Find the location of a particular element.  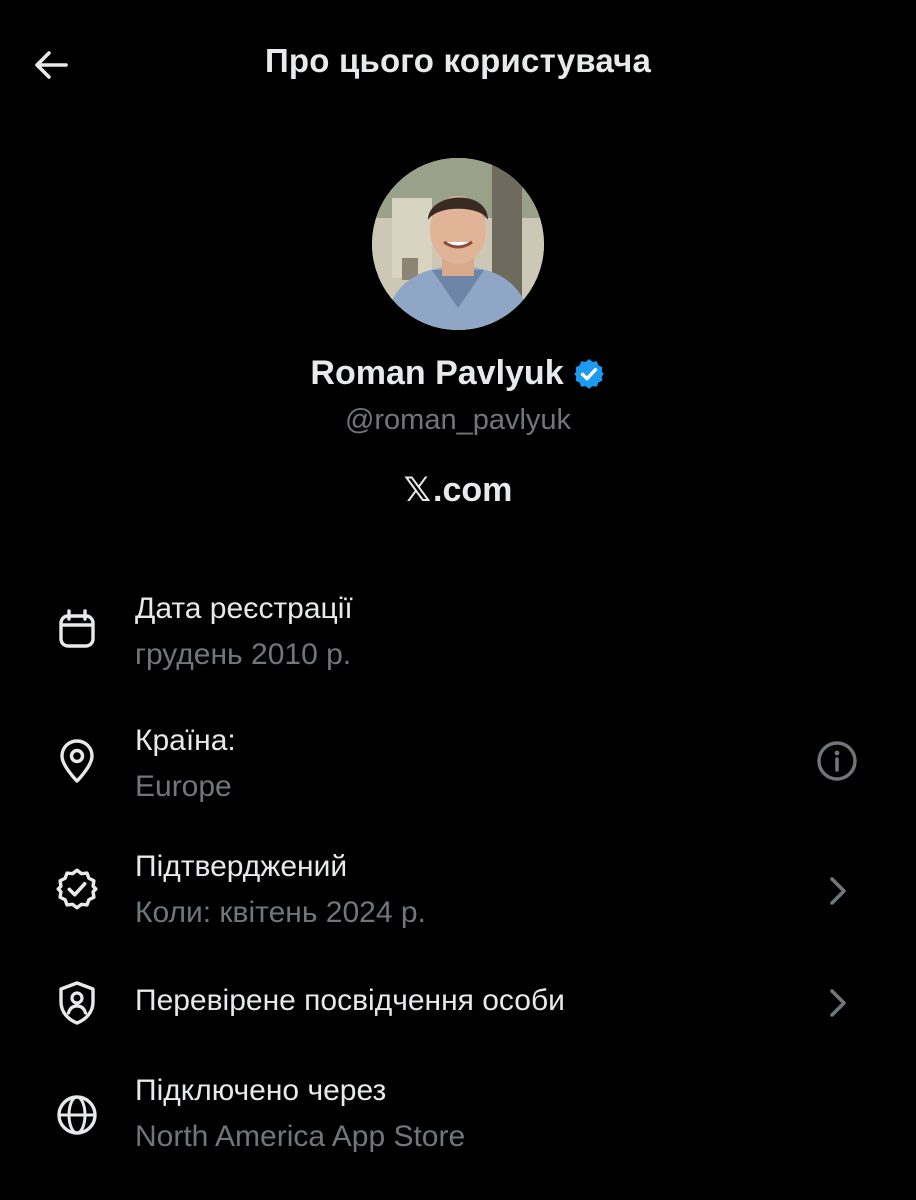

info-row-registration: Дата реєстрації грудень 2010 р. is located at coordinates (458, 630).